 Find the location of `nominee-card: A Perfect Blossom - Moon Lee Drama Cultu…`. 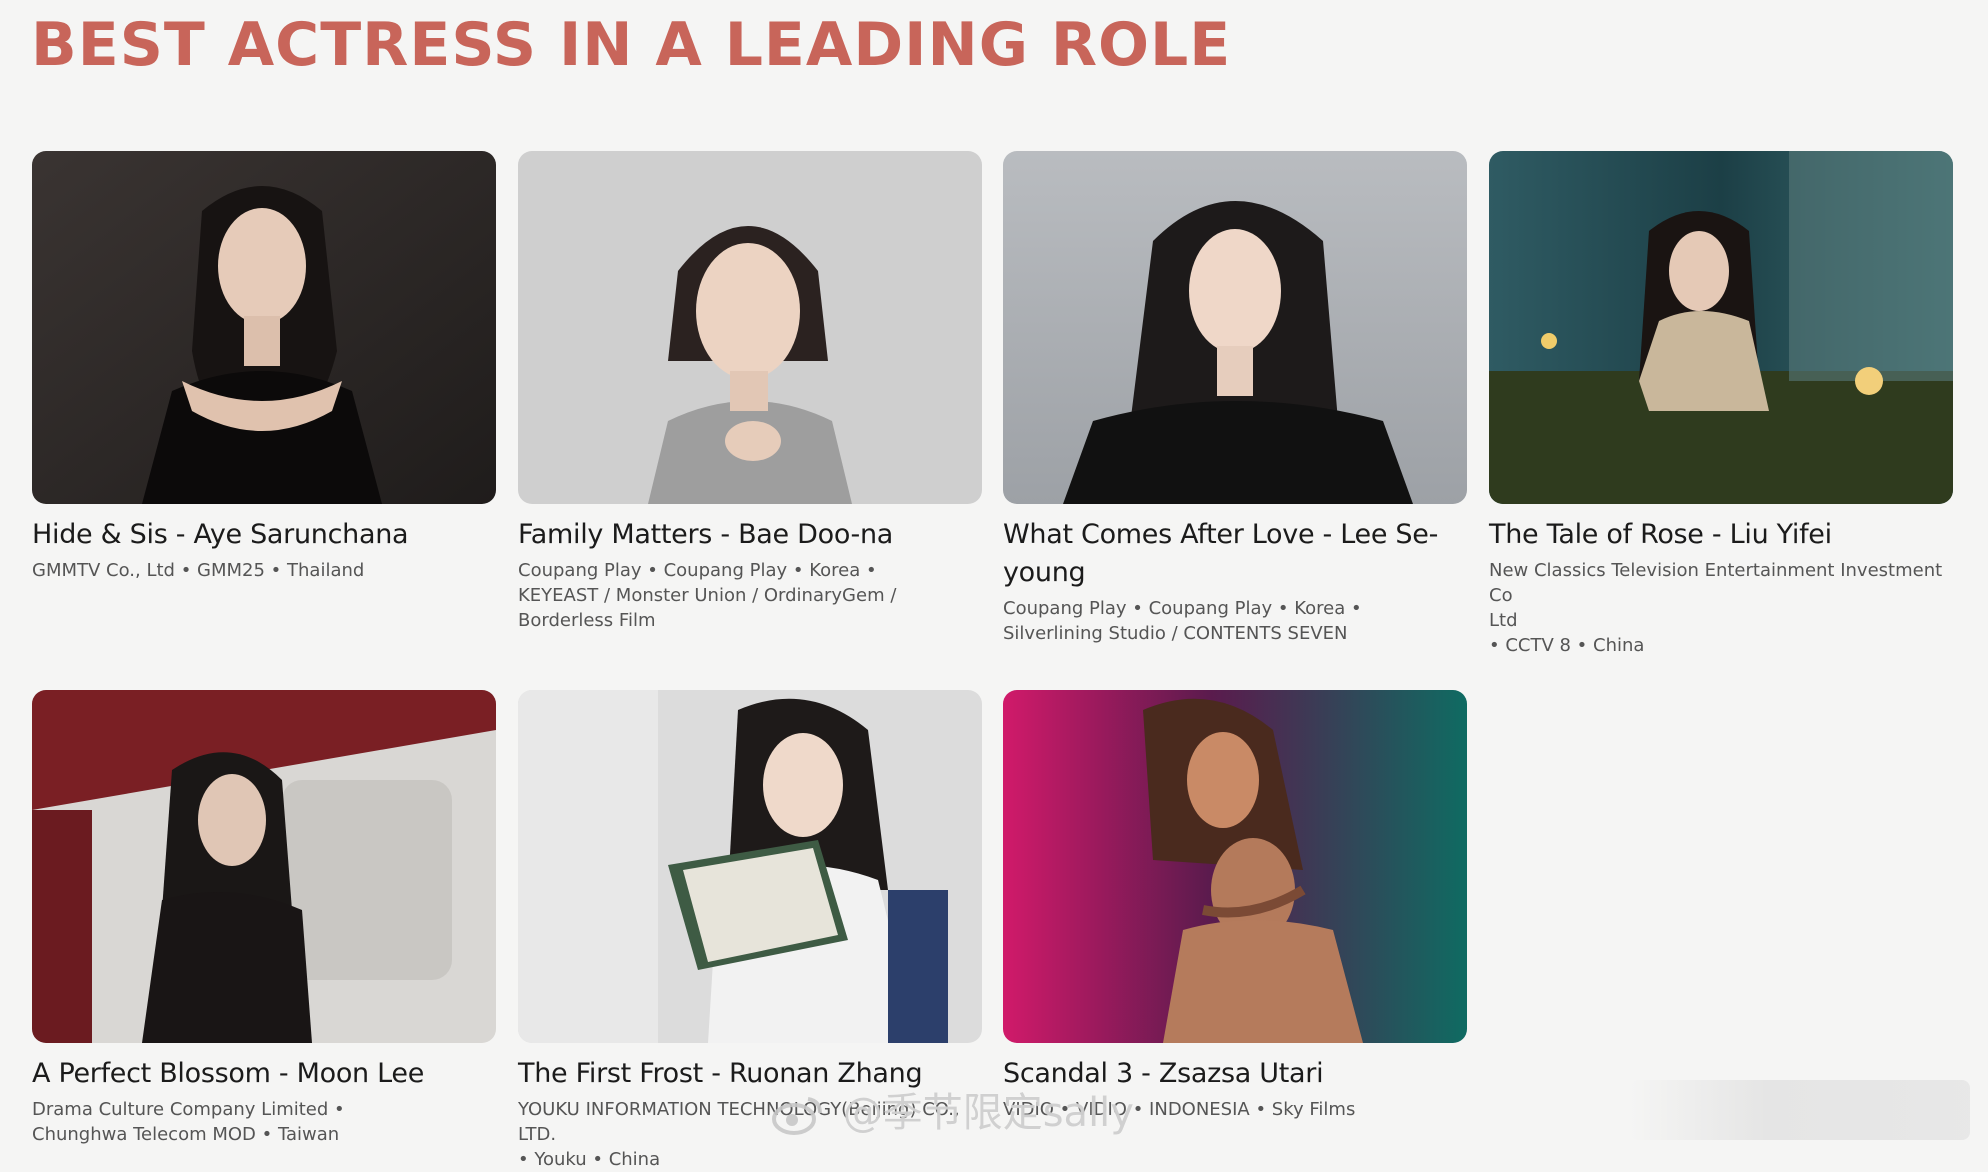

nominee-card: A Perfect Blossom - Moon Lee Drama Cultu… is located at coordinates (264, 918).